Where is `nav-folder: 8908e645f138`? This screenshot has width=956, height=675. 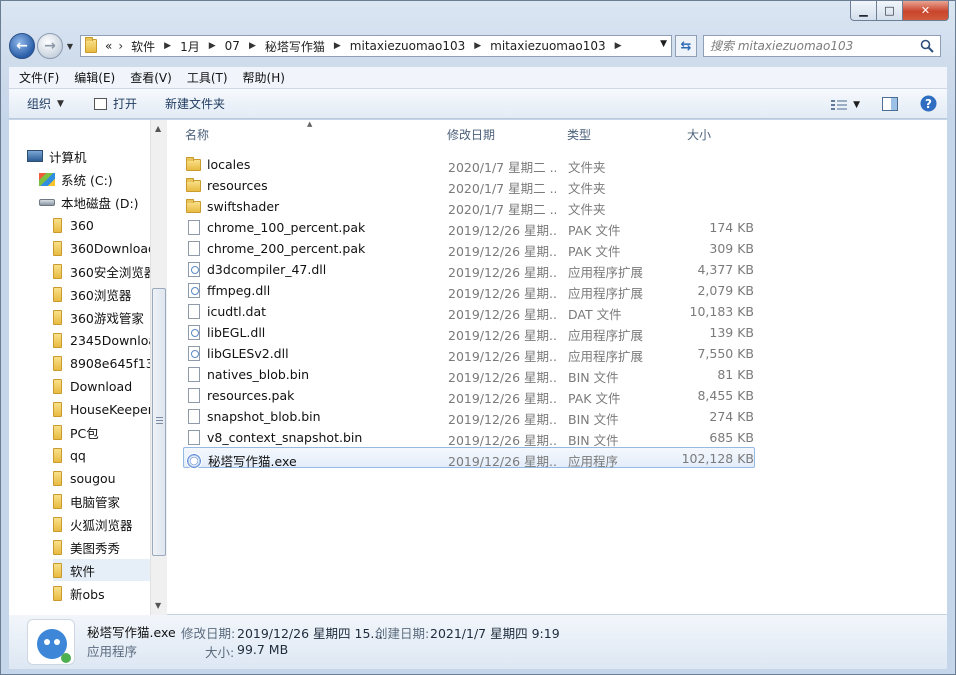
nav-folder: 8908e645f138 is located at coordinates (107, 363).